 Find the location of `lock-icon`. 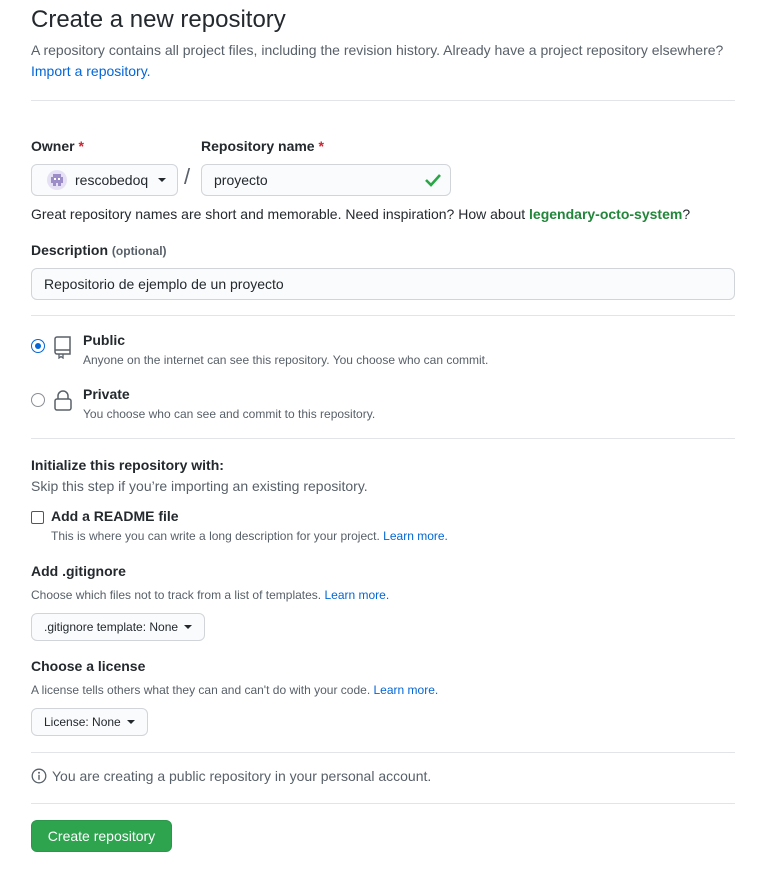

lock-icon is located at coordinates (63, 400).